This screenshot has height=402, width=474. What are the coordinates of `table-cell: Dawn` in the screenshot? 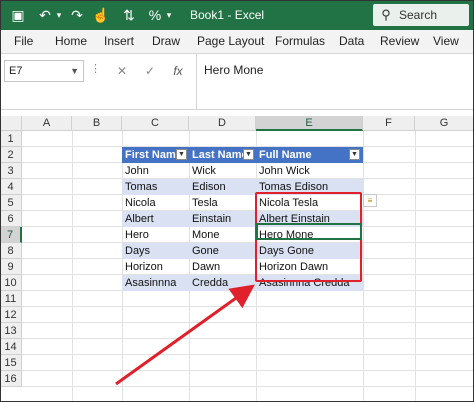 It's located at (222, 267).